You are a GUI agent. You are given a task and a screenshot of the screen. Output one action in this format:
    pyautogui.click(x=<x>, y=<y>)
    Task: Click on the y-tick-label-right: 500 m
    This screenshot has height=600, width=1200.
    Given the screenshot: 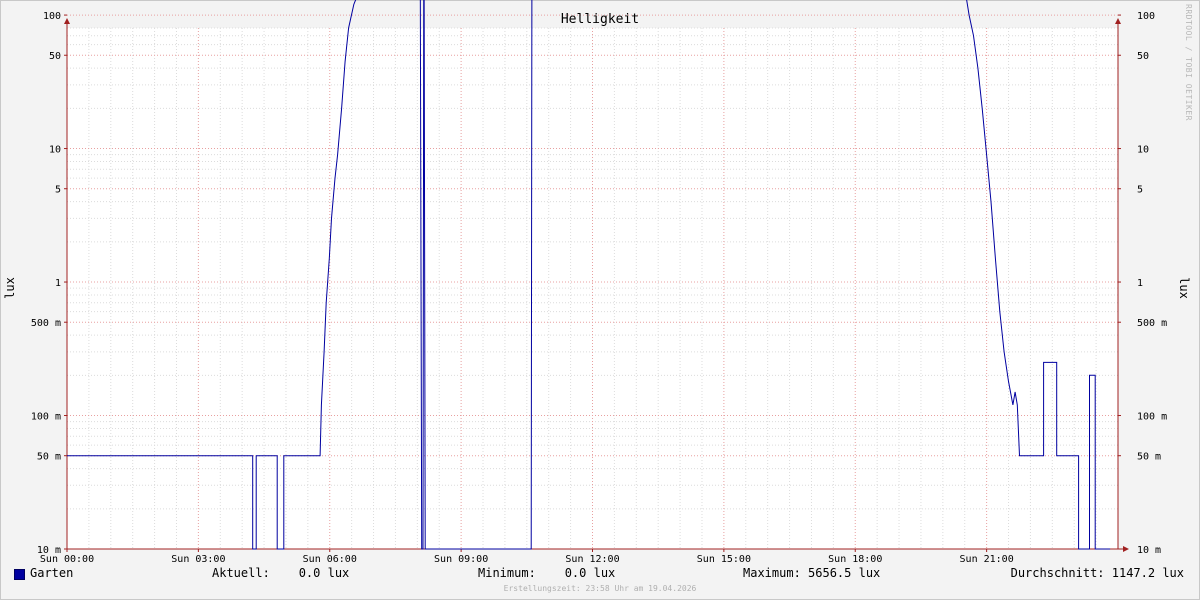 What is the action you would take?
    pyautogui.click(x=1152, y=323)
    